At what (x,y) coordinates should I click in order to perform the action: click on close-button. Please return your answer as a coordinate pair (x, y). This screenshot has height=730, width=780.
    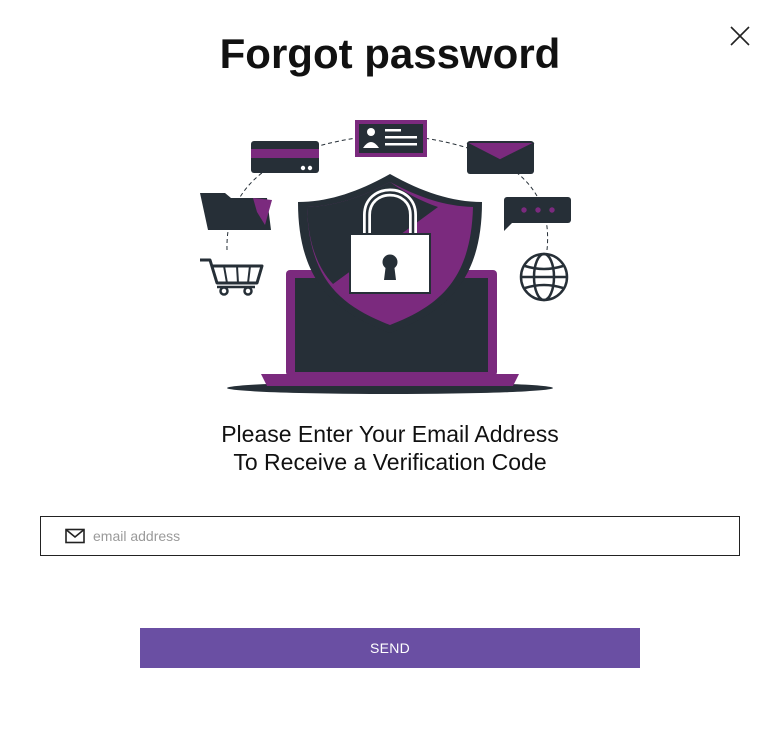
    Looking at the image, I should click on (740, 36).